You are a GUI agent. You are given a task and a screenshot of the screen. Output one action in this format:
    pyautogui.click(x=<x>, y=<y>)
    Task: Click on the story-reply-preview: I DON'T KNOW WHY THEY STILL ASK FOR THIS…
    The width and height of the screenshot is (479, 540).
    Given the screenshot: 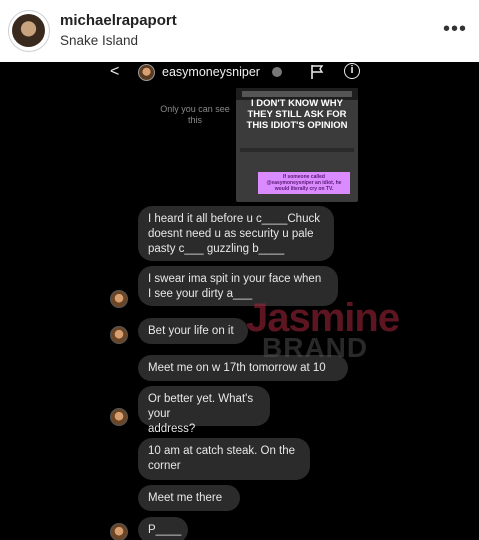 What is the action you would take?
    pyautogui.click(x=297, y=145)
    